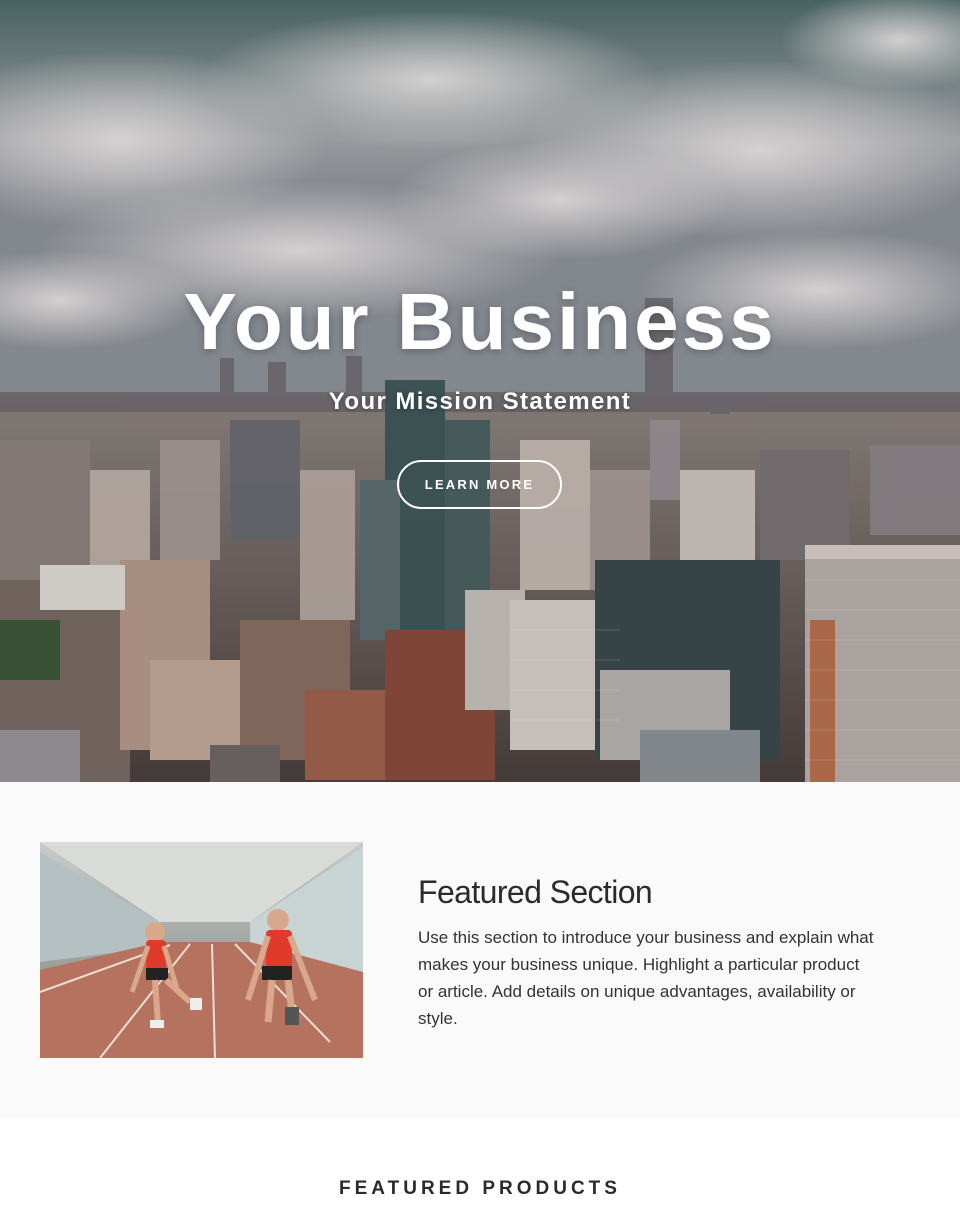  Describe the element at coordinates (480, 321) in the screenshot. I see `hero-title: Your Business` at that location.